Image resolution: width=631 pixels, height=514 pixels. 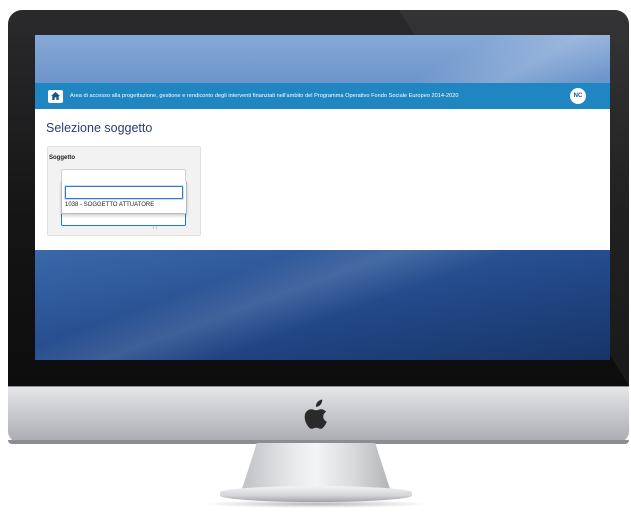 I want to click on imac-stand, so click(x=316, y=466).